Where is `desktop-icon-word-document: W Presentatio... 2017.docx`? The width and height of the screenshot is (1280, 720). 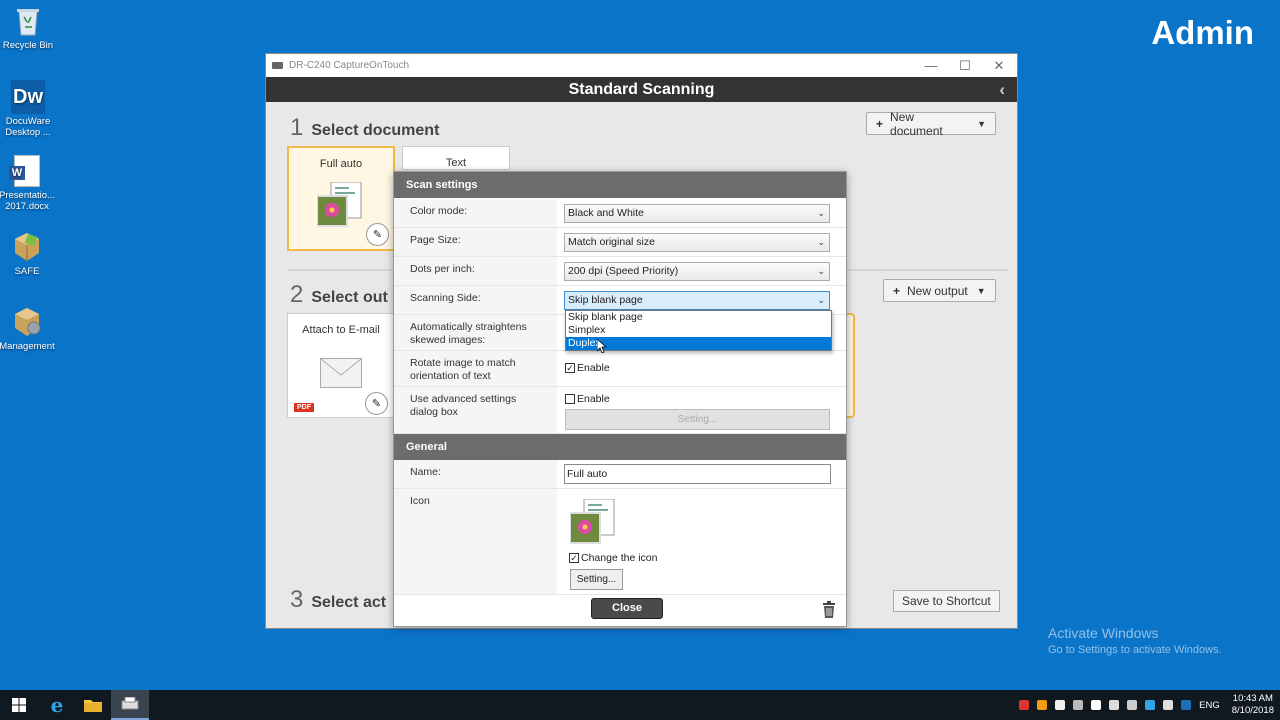
desktop-icon-word-document: W Presentatio... 2017.docx is located at coordinates (28, 183).